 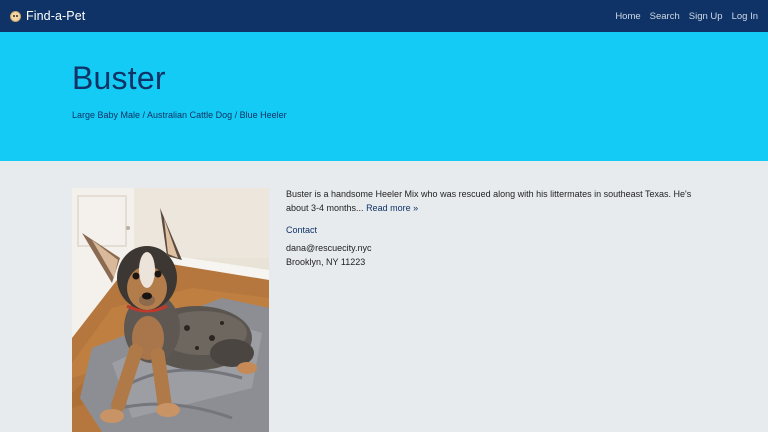 What do you see at coordinates (745, 16) in the screenshot?
I see `nav-link-log-in: Log In` at bounding box center [745, 16].